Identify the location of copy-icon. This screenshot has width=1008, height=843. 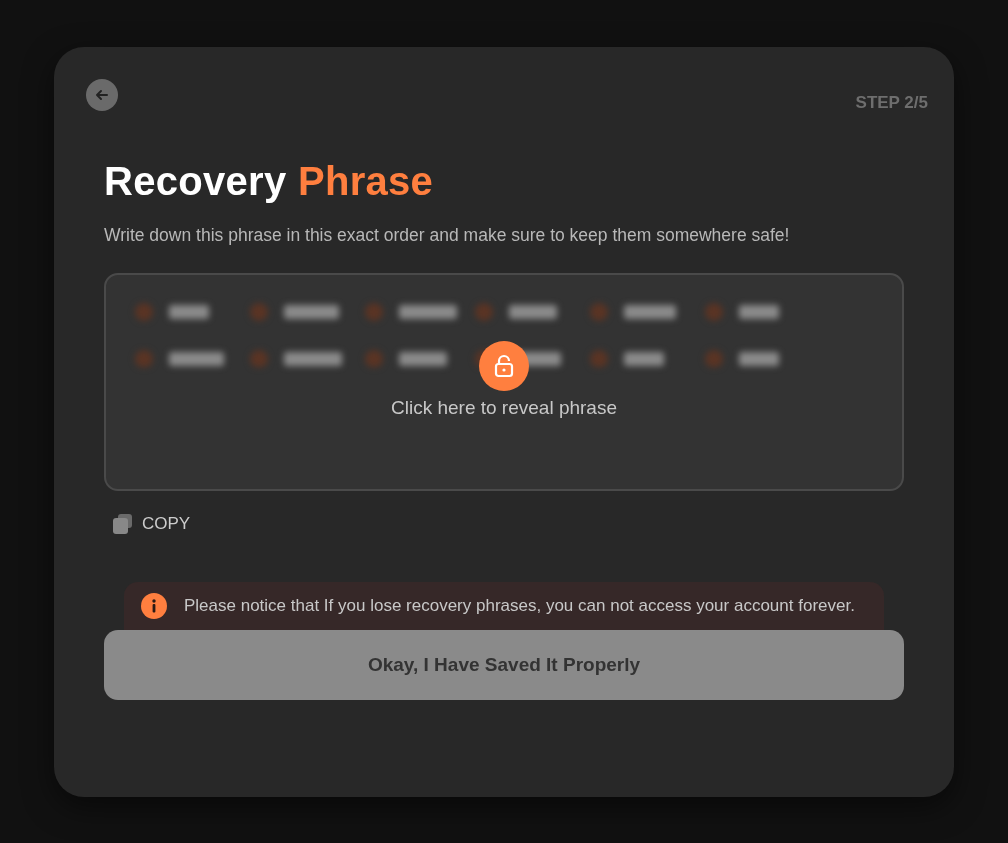
(123, 524).